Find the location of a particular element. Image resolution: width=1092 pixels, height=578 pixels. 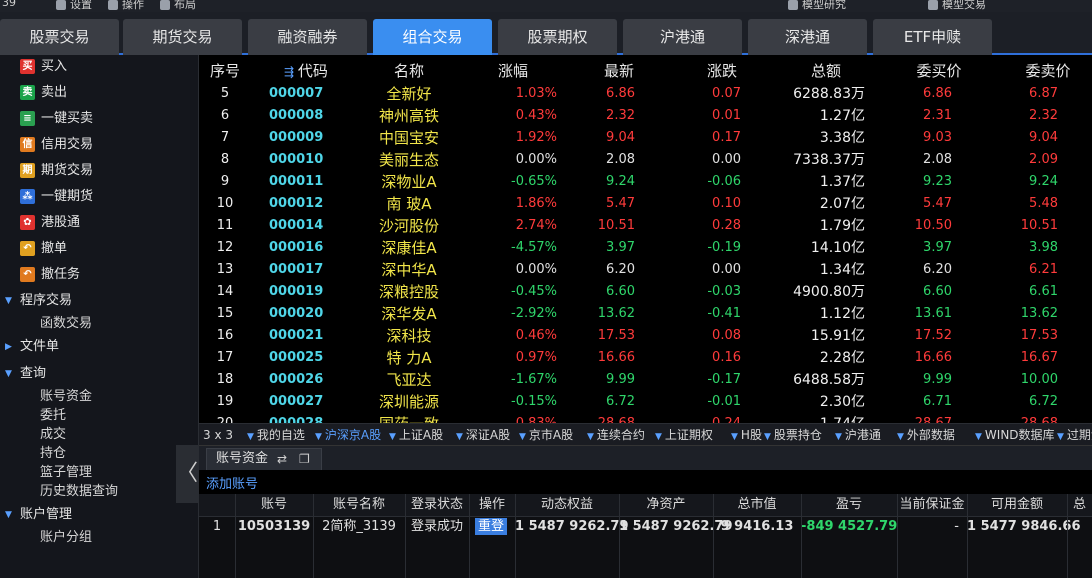

cancel-task-icon: ↶ is located at coordinates (27, 274).